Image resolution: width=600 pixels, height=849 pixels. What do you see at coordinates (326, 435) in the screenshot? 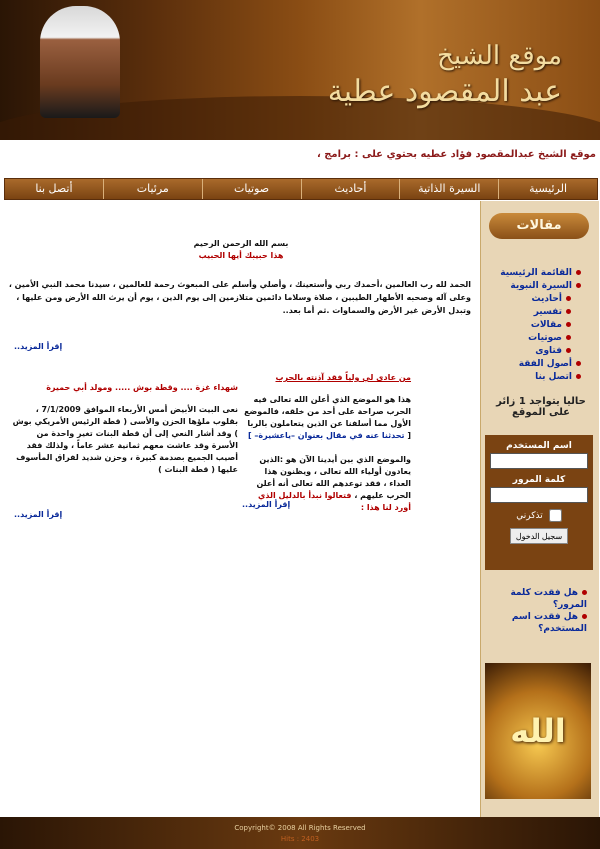
I see `article-link: تحدثنا عنه في مقال بعنوان –ياعشيرة– ]` at bounding box center [326, 435].